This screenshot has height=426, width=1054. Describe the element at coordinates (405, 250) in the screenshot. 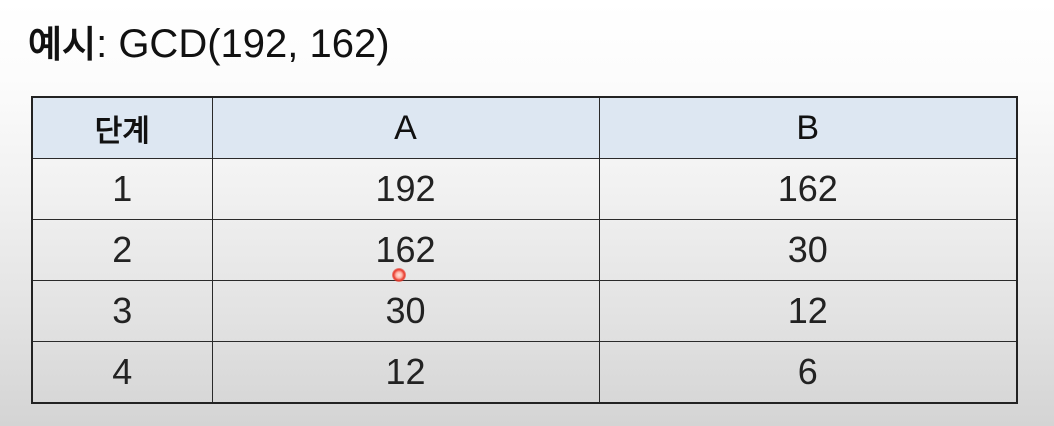

I see `cell-a: 162` at that location.